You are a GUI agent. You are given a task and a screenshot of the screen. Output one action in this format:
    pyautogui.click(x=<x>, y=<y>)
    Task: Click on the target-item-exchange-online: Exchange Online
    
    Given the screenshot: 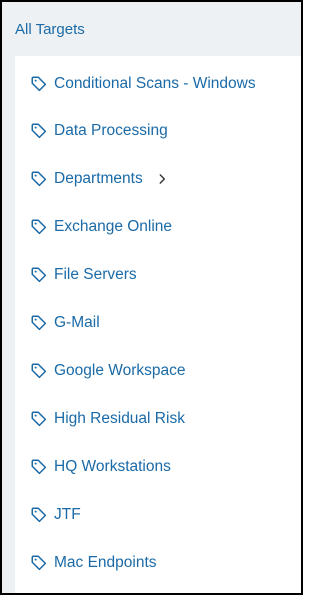 What is the action you would take?
    pyautogui.click(x=158, y=227)
    